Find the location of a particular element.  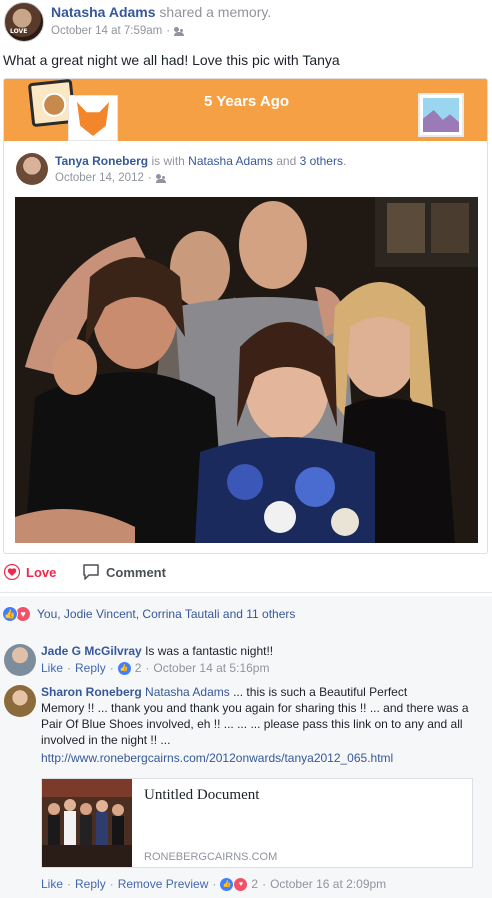

love-button: Love is located at coordinates (30, 572).